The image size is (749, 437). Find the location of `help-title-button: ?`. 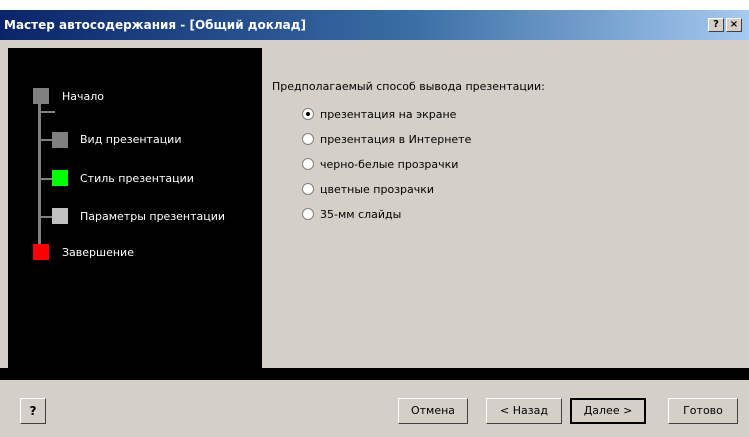

help-title-button: ? is located at coordinates (716, 25).